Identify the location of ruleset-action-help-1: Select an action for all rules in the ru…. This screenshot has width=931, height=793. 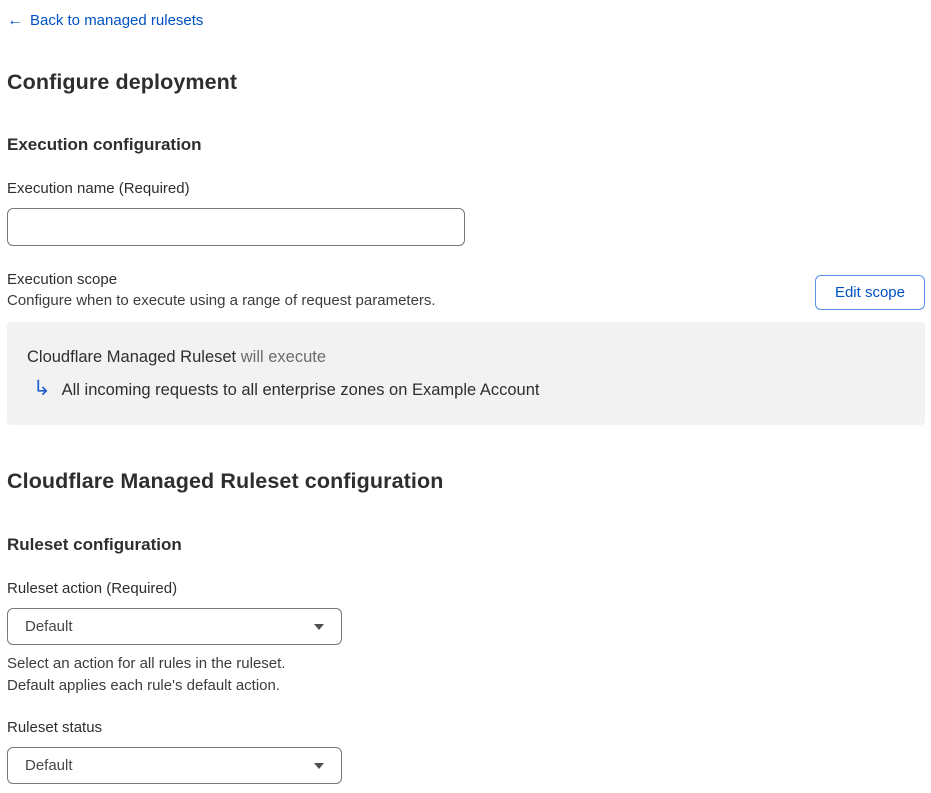
(146, 663).